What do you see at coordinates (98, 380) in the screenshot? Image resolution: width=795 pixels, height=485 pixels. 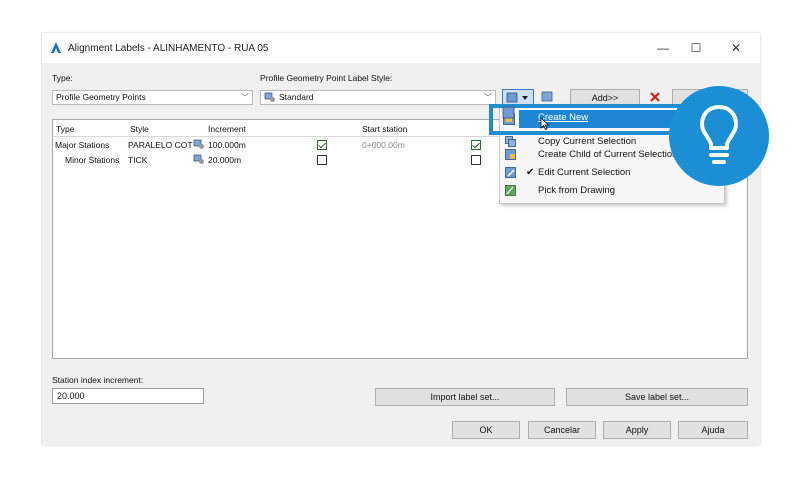 I see `station-index-label: Station index increment:` at bounding box center [98, 380].